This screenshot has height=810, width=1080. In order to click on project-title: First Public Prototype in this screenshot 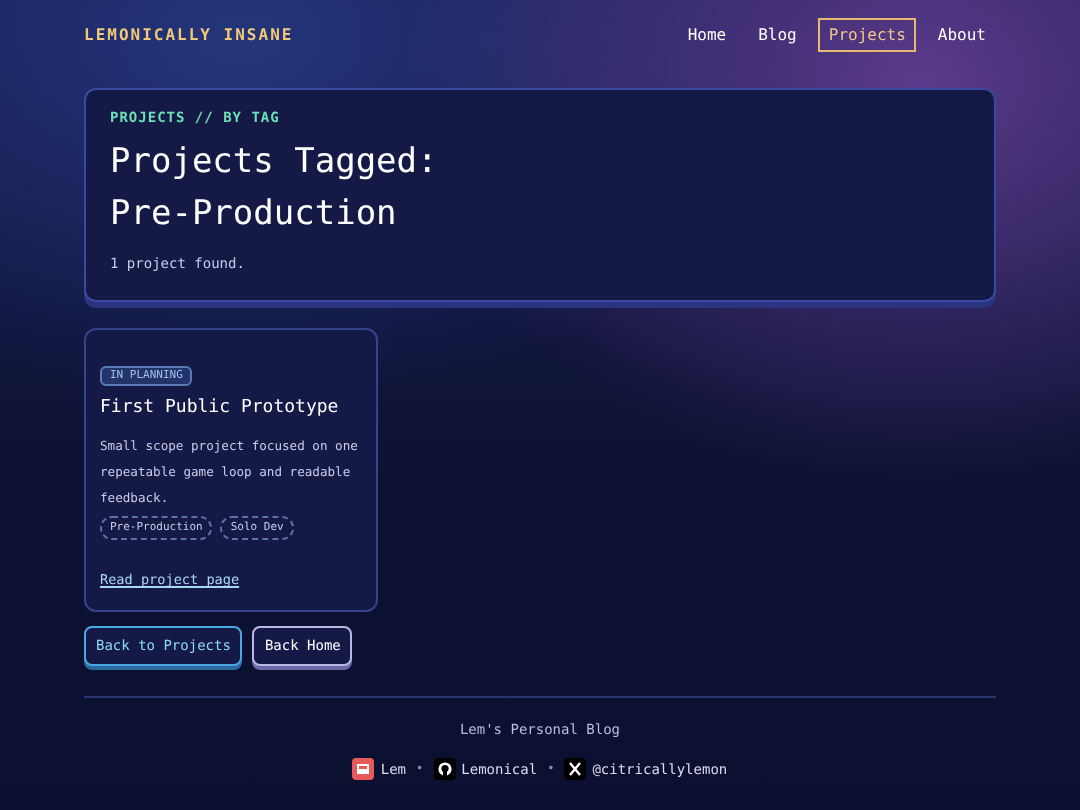, I will do `click(220, 408)`.